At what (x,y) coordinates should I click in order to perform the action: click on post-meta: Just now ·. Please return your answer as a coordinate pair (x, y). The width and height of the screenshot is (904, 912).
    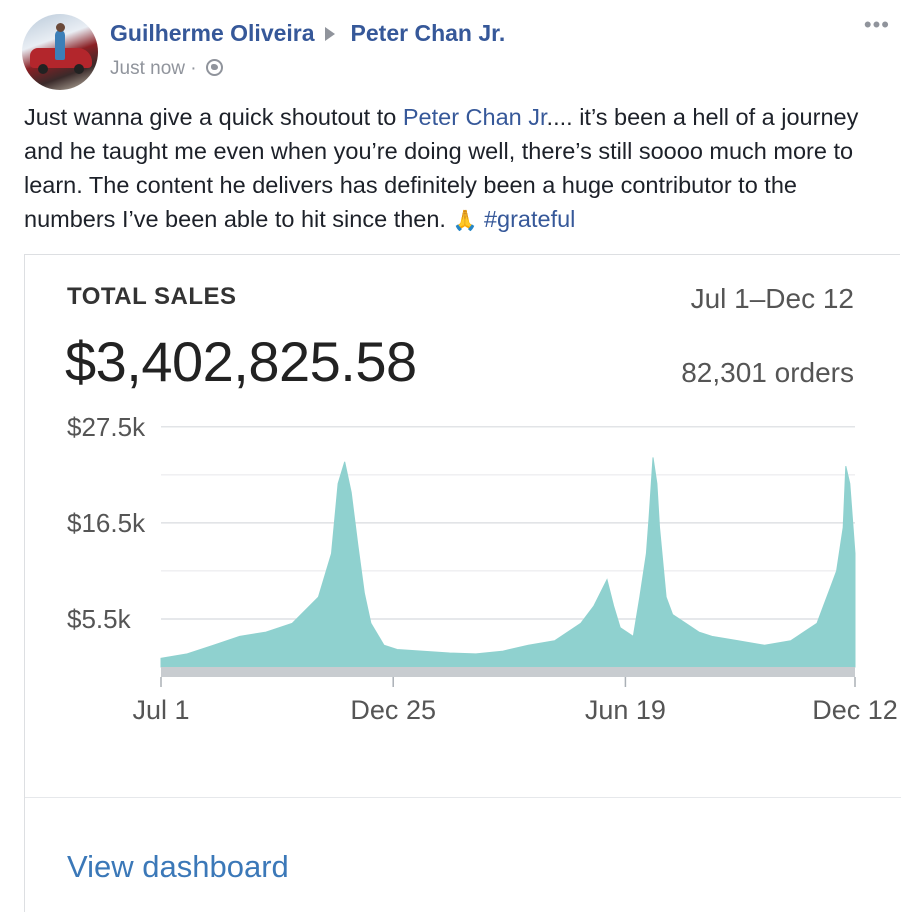
    Looking at the image, I should click on (166, 69).